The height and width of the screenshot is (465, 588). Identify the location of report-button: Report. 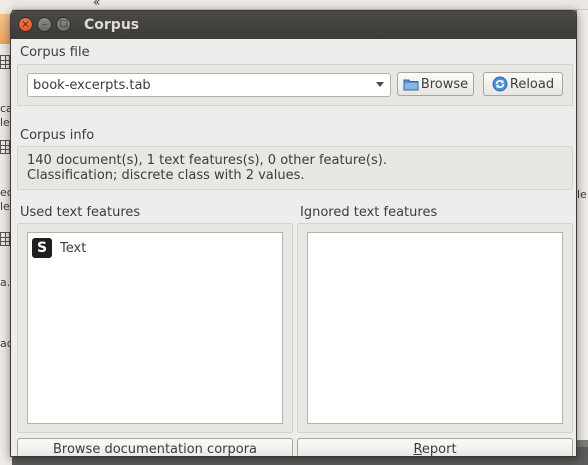
(435, 447).